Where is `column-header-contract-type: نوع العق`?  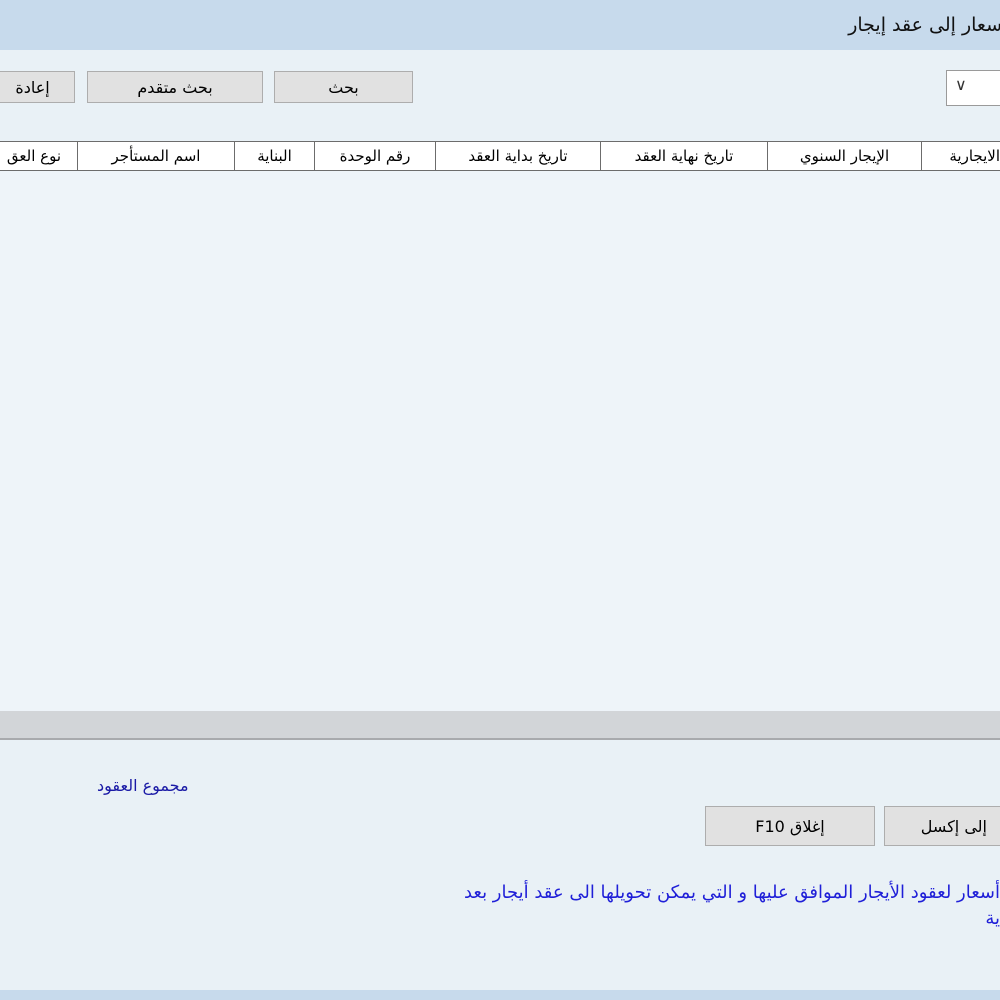
column-header-contract-type: نوع العق is located at coordinates (39, 156).